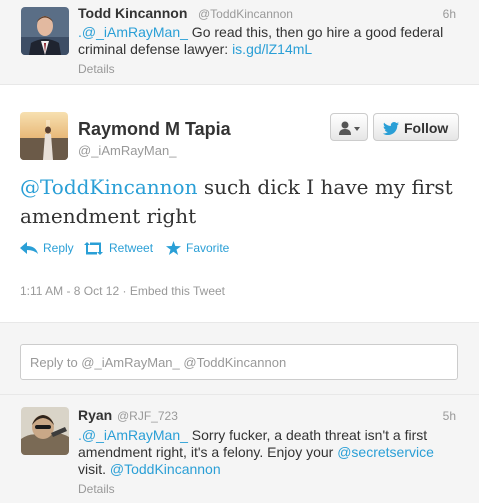 This screenshot has height=503, width=479. What do you see at coordinates (58, 248) in the screenshot?
I see `reply-label: Reply` at bounding box center [58, 248].